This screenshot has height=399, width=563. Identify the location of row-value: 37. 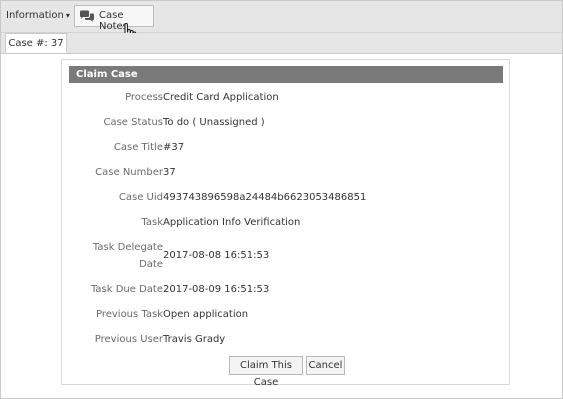
(169, 172).